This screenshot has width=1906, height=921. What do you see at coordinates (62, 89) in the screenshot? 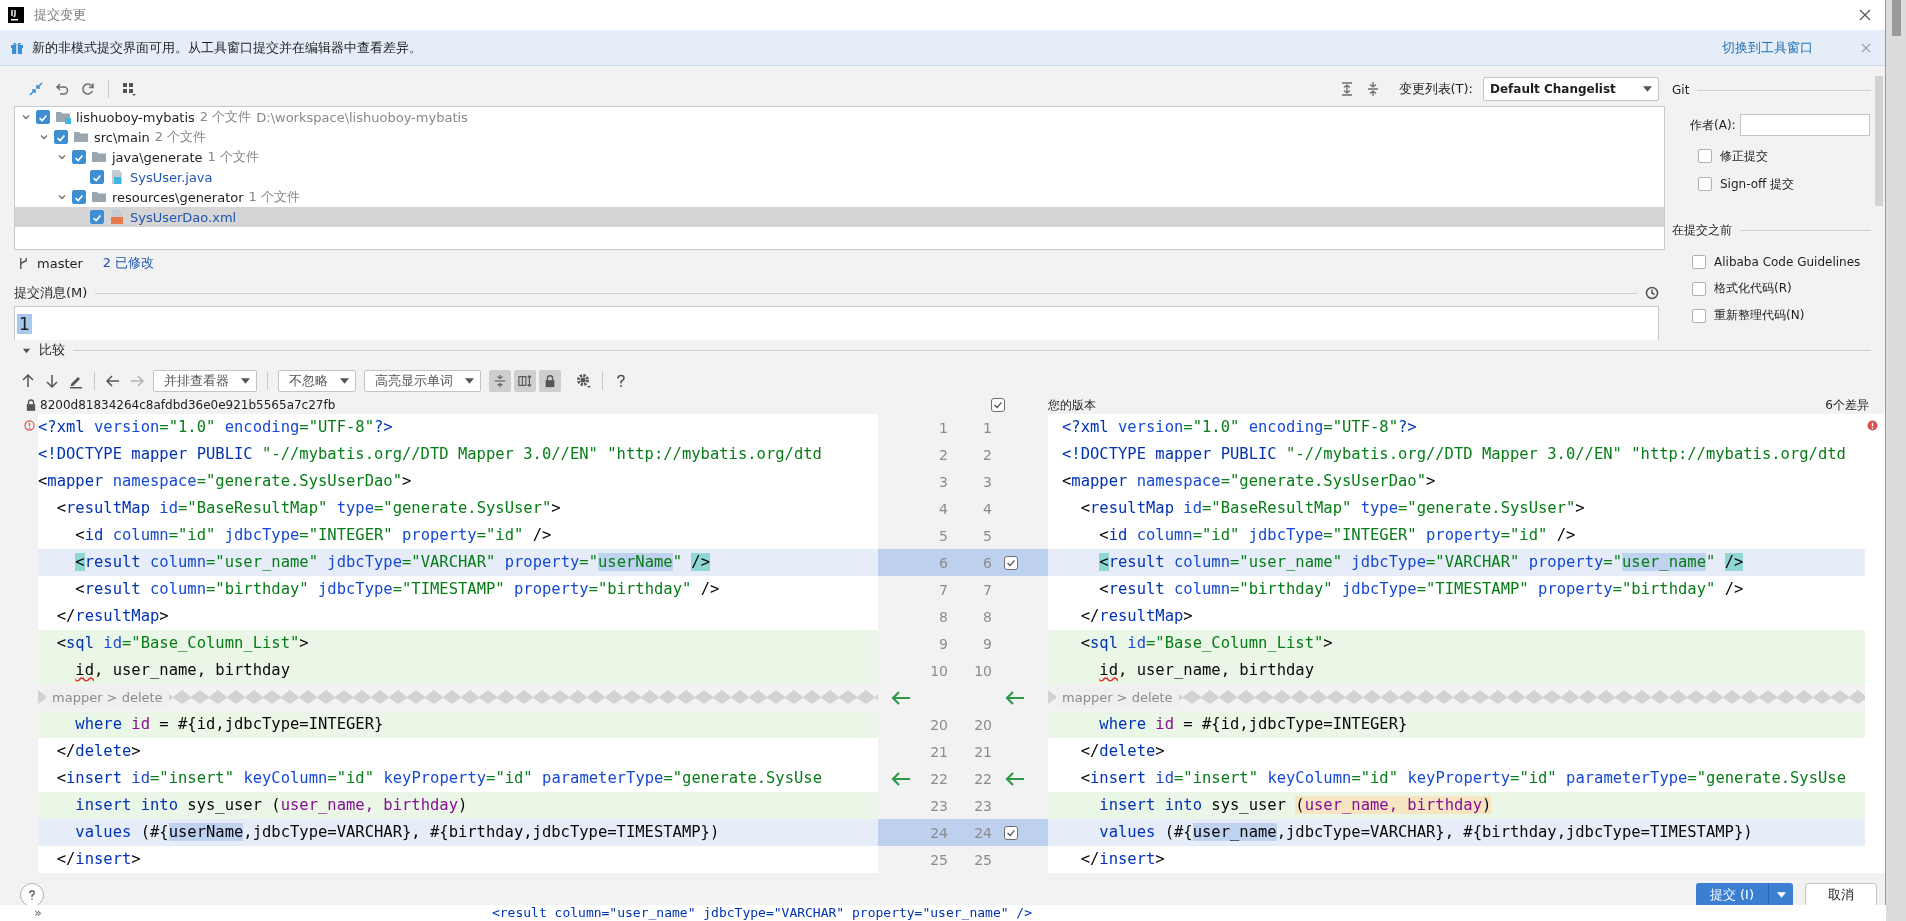
I see `undo-icon` at bounding box center [62, 89].